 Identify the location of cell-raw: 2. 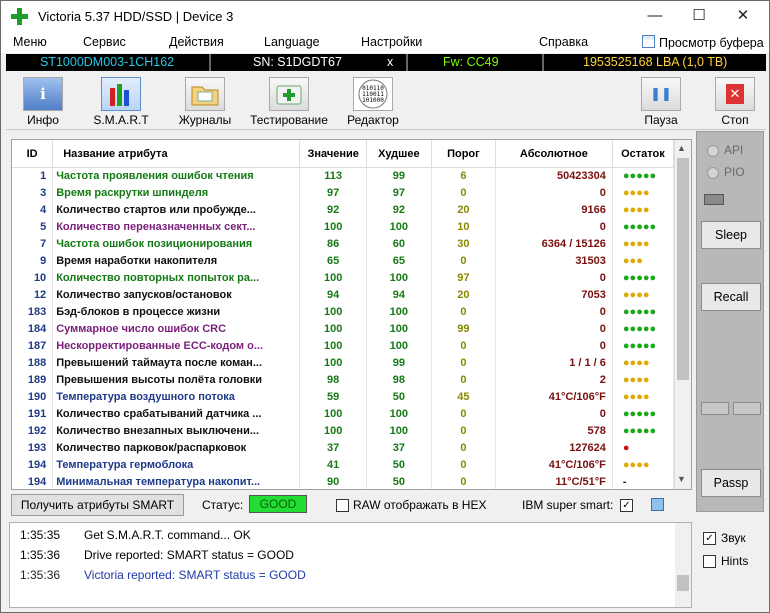
(554, 380).